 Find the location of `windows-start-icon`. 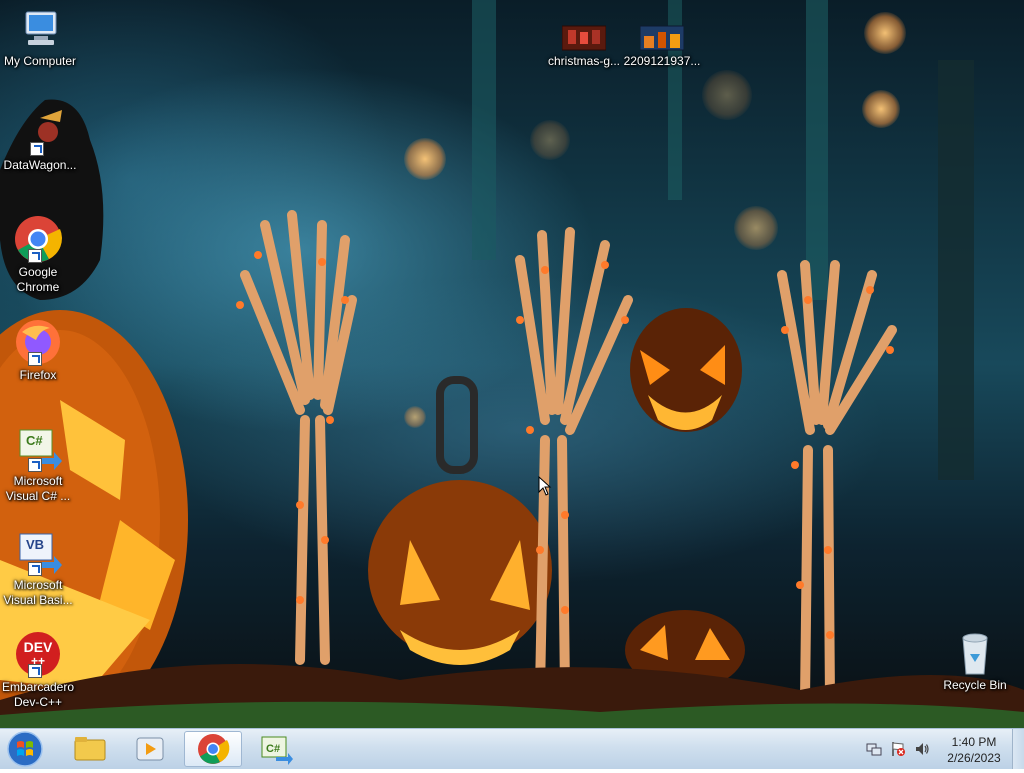

windows-start-icon is located at coordinates (25, 749).